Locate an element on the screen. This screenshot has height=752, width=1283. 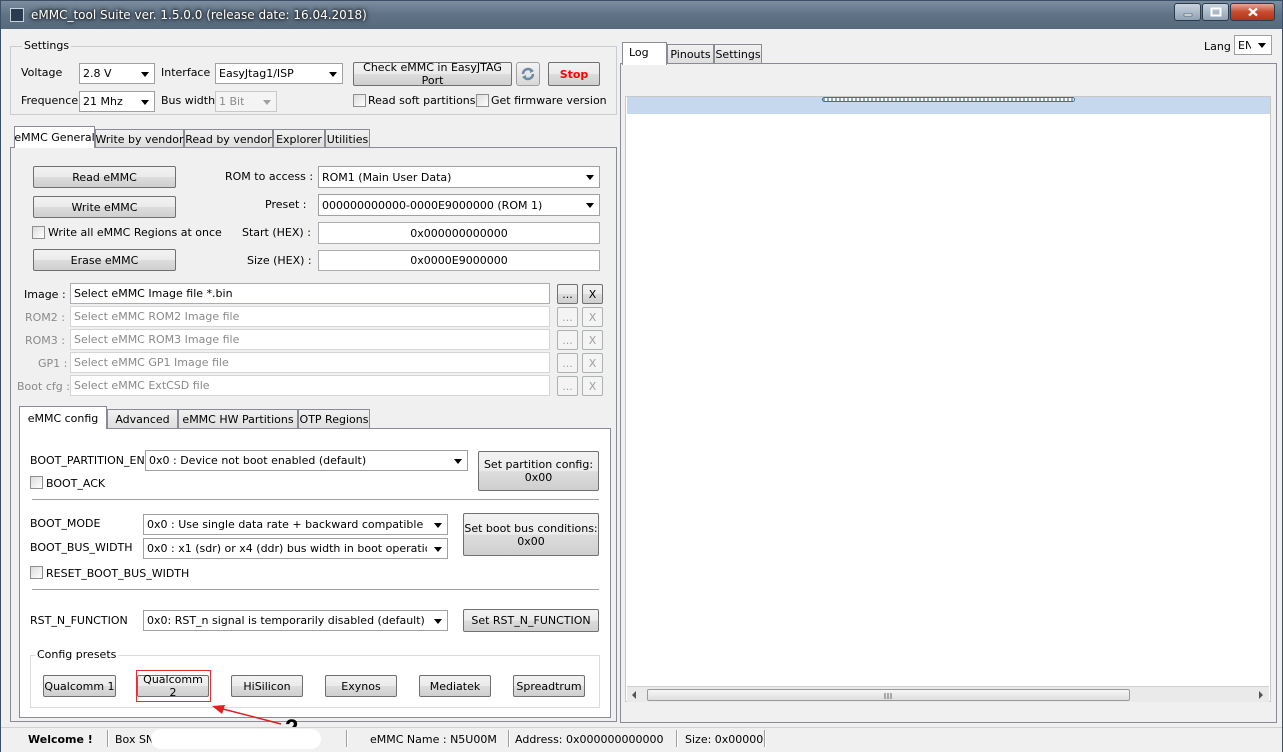
set-boot-bus-conditions-button: Set boot bus conditions: 0x00 is located at coordinates (531, 534).